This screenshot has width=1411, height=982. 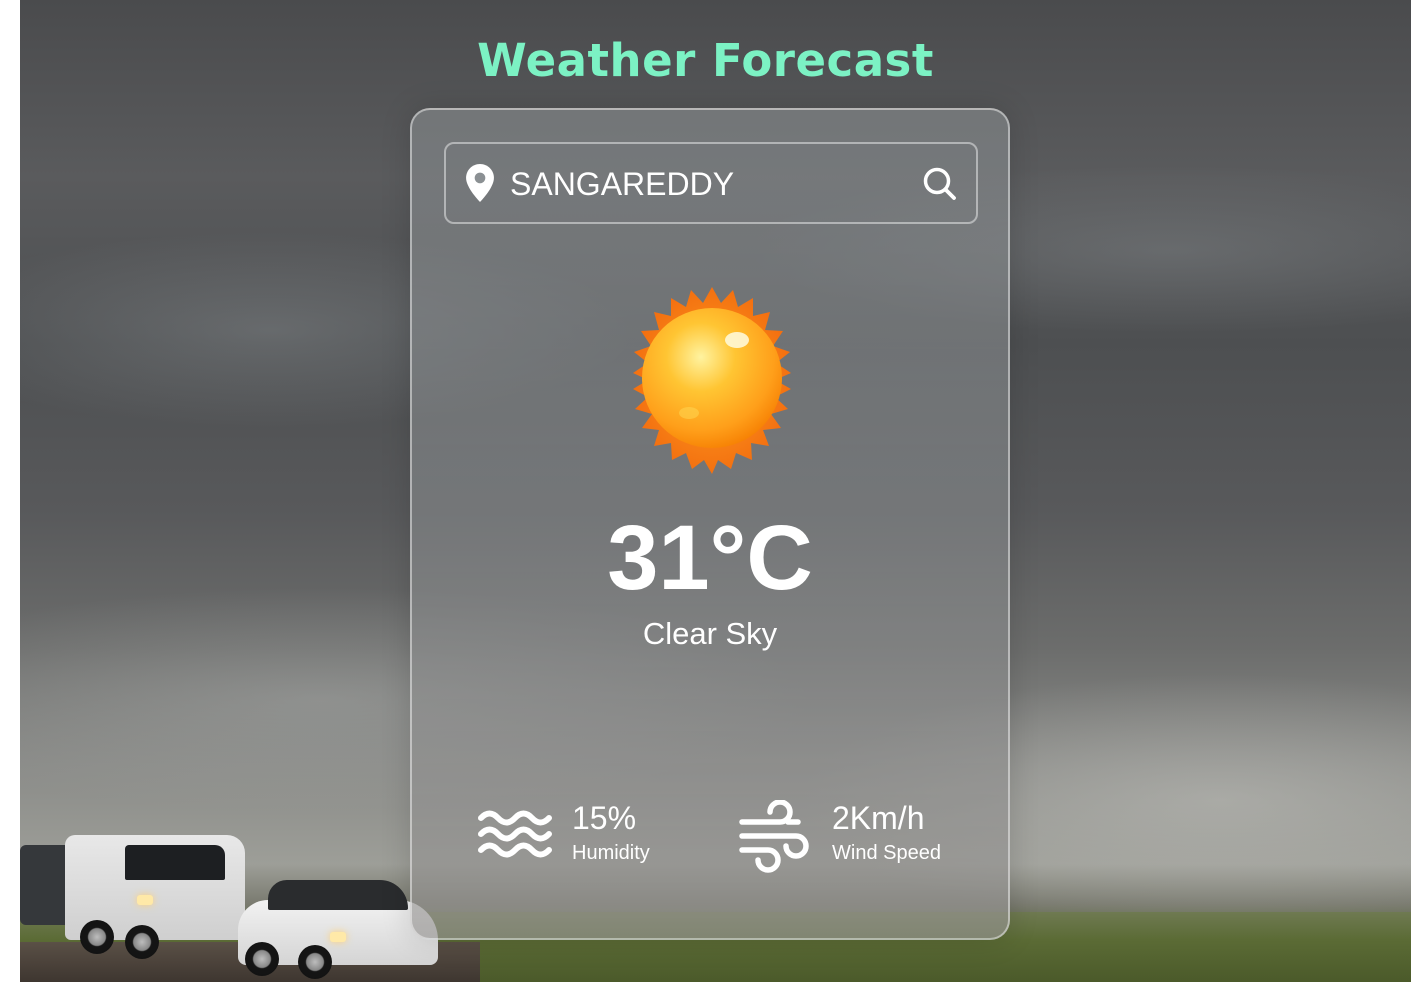 I want to click on search-box, so click(x=711, y=183).